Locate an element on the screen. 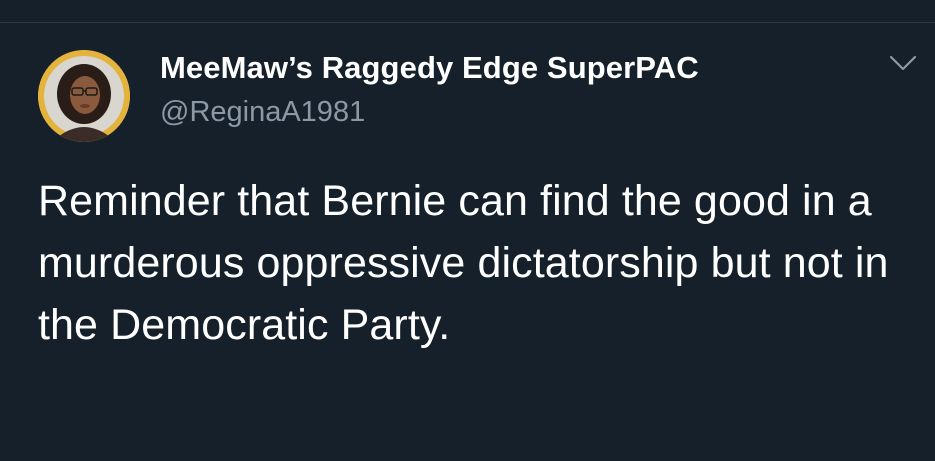 The image size is (935, 461). top-divider is located at coordinates (467, 22).